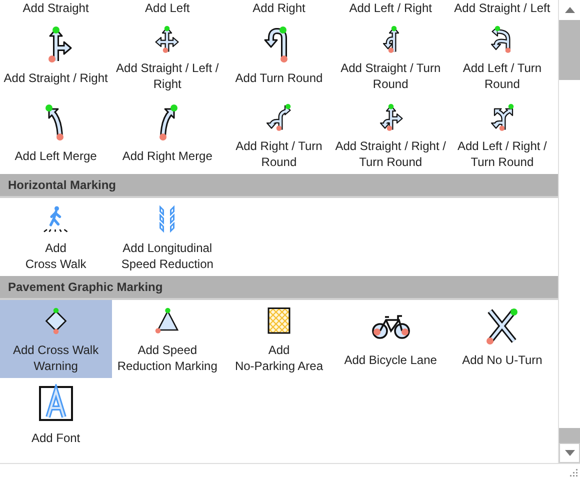 The height and width of the screenshot is (477, 580). Describe the element at coordinates (502, 9) in the screenshot. I see `marking-tool-item: Add Straight / Left` at that location.